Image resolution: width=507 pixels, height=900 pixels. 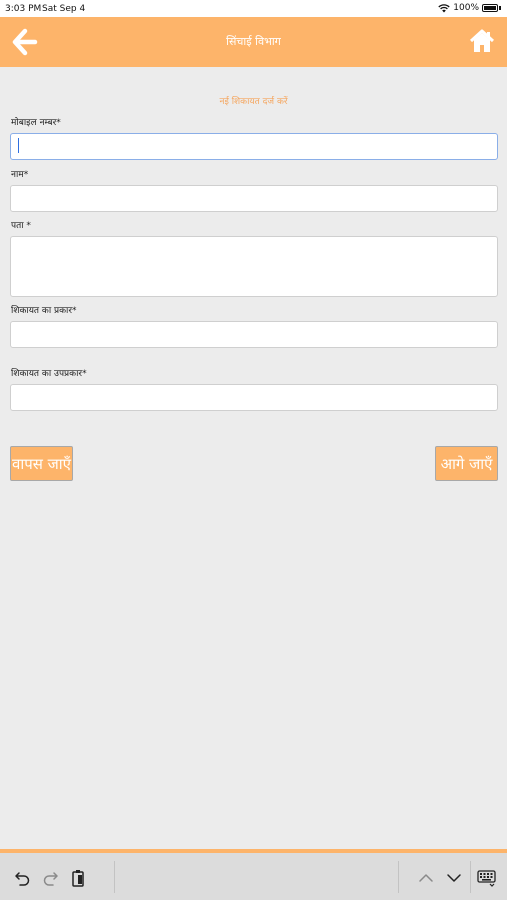 I want to click on keyboard-toolbar, so click(x=253, y=876).